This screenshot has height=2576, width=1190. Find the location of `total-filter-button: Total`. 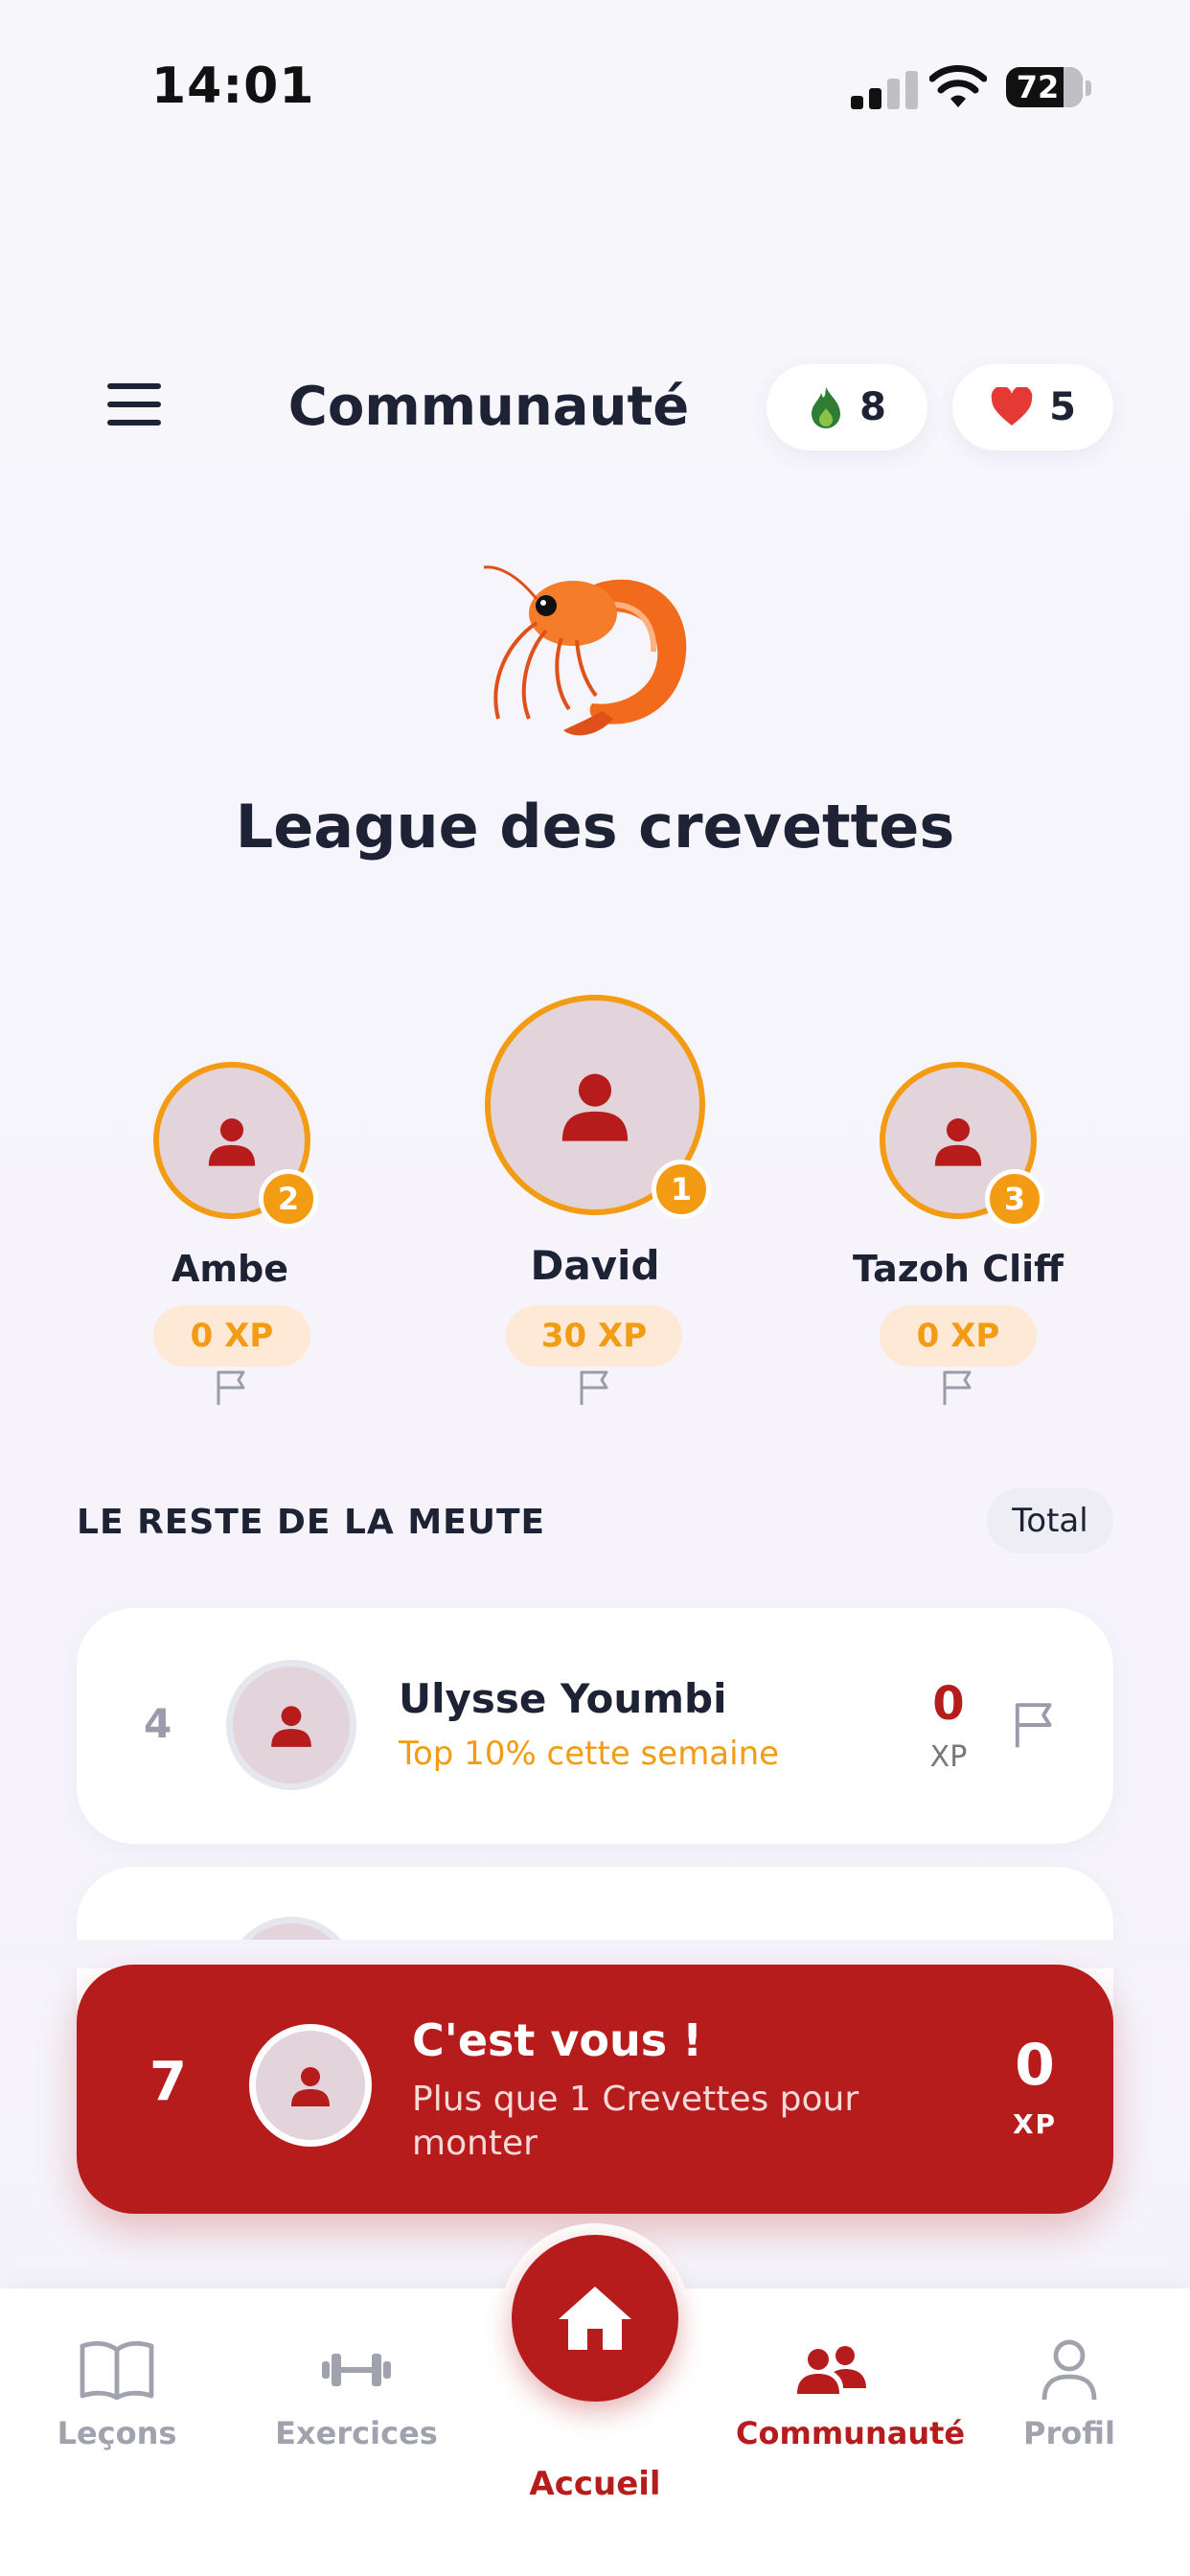

total-filter-button: Total is located at coordinates (1050, 1520).